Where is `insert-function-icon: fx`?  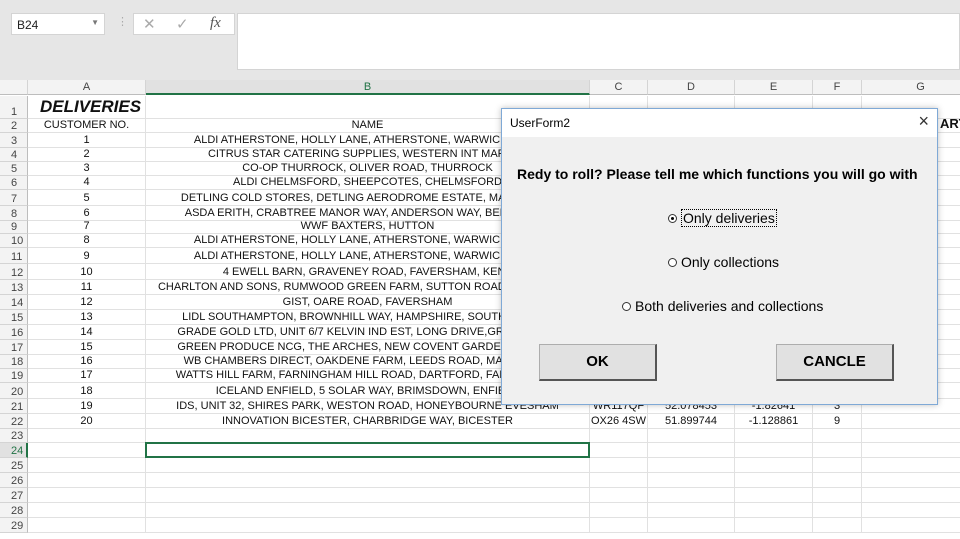 insert-function-icon: fx is located at coordinates (215, 23).